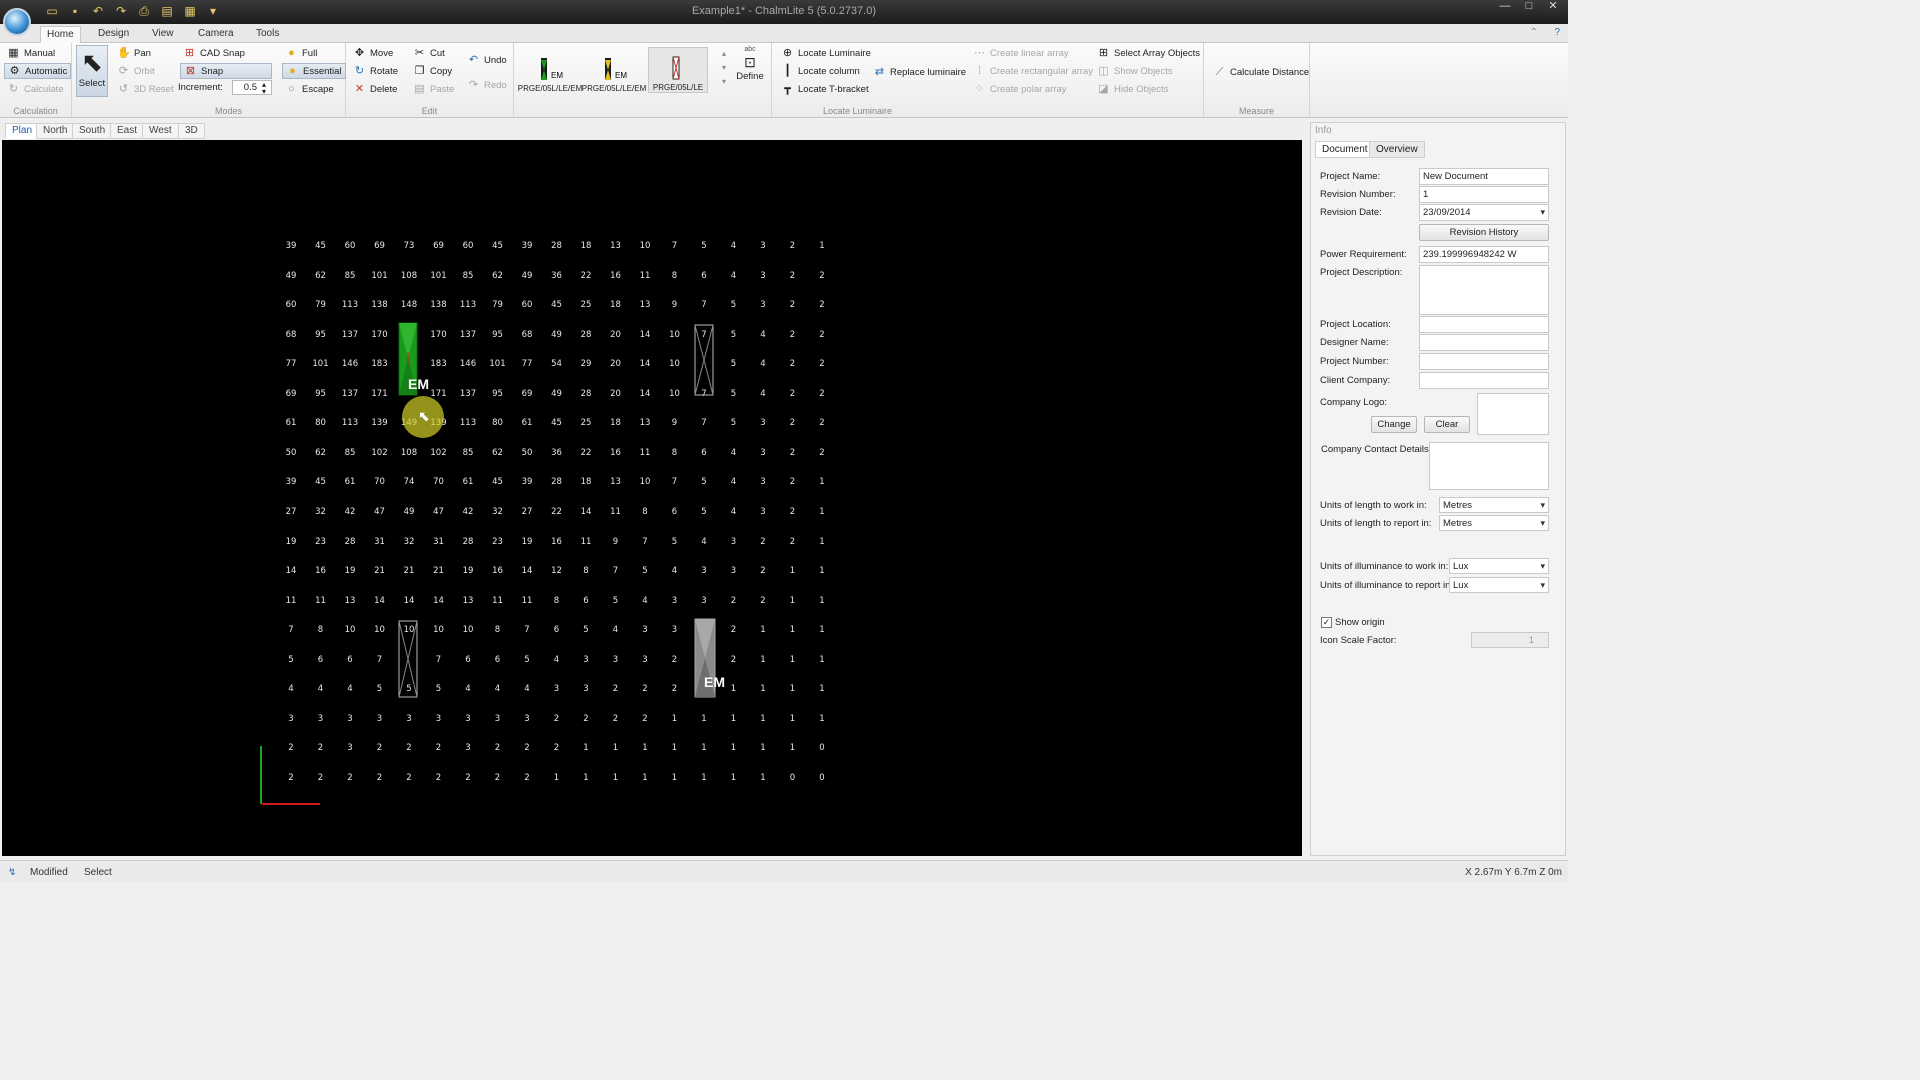 This screenshot has height=1080, width=1920. I want to click on luminaire-prge-em-2: EM PRGE/05L/LE/EM, so click(614, 70).